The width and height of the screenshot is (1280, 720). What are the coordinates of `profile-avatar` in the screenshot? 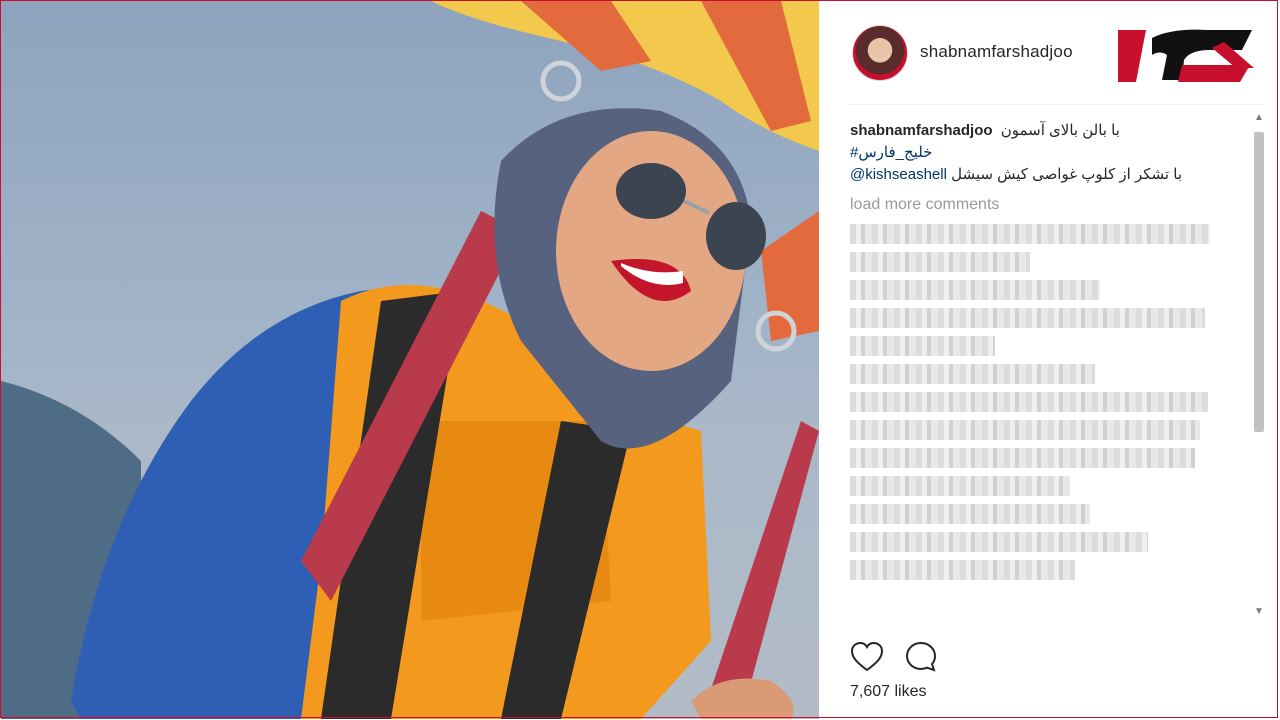 It's located at (880, 53).